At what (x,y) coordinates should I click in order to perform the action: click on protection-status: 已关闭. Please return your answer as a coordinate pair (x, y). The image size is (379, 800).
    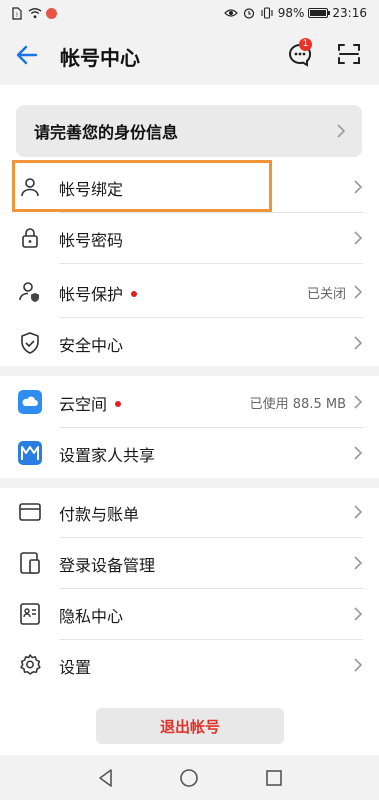
    Looking at the image, I should click on (326, 294).